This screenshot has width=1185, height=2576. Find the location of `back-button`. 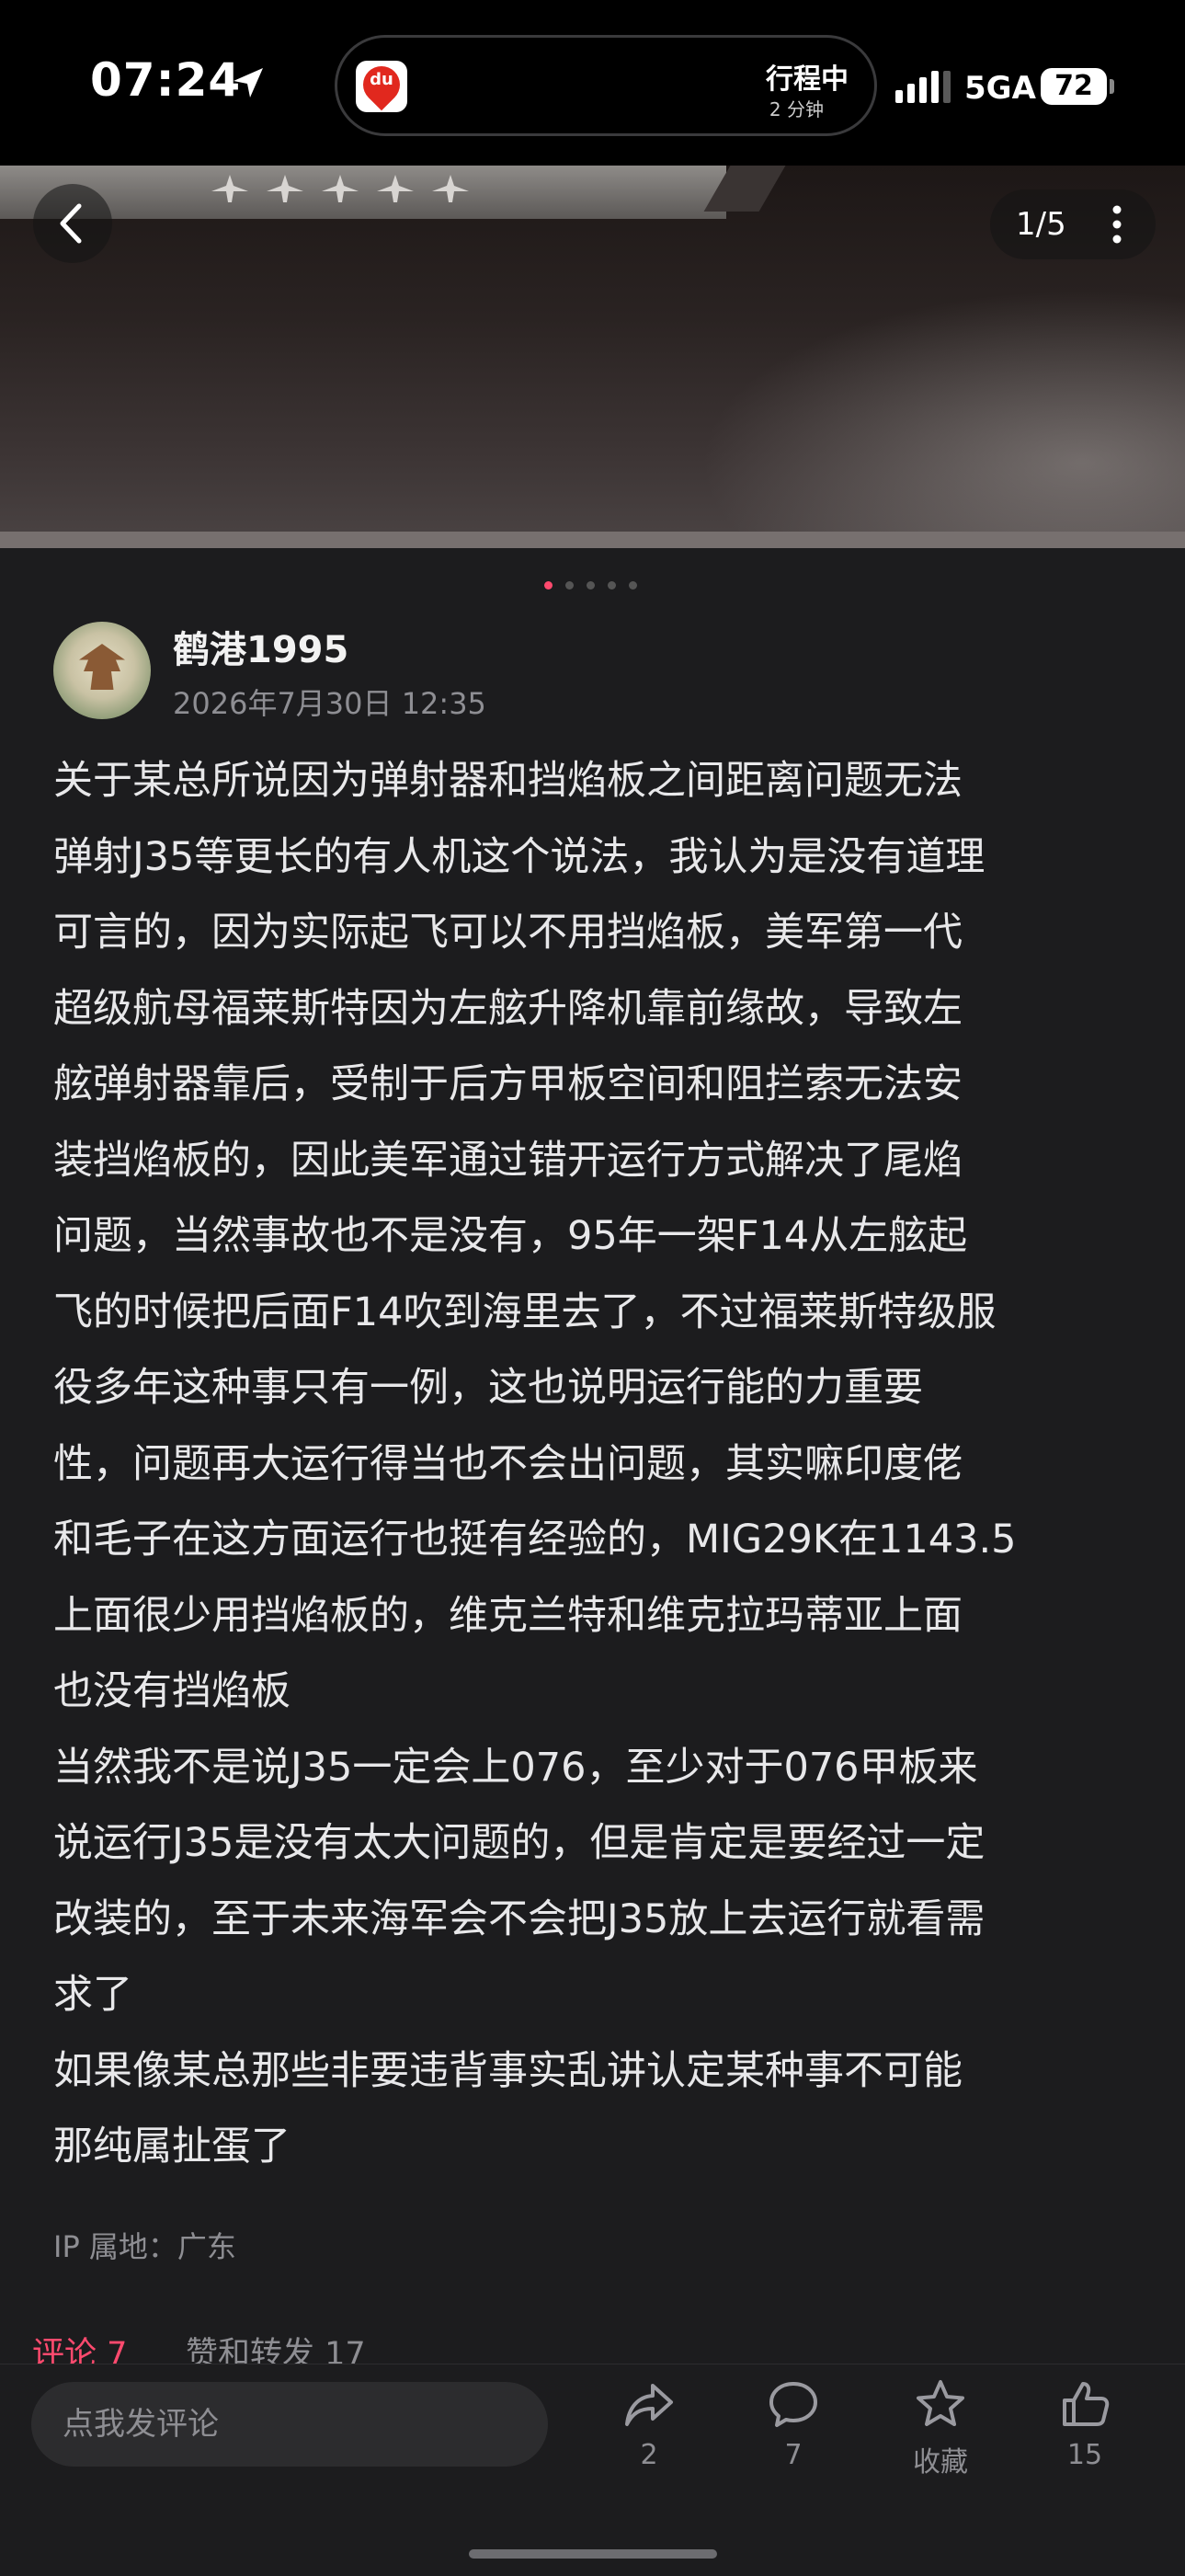

back-button is located at coordinates (72, 224).